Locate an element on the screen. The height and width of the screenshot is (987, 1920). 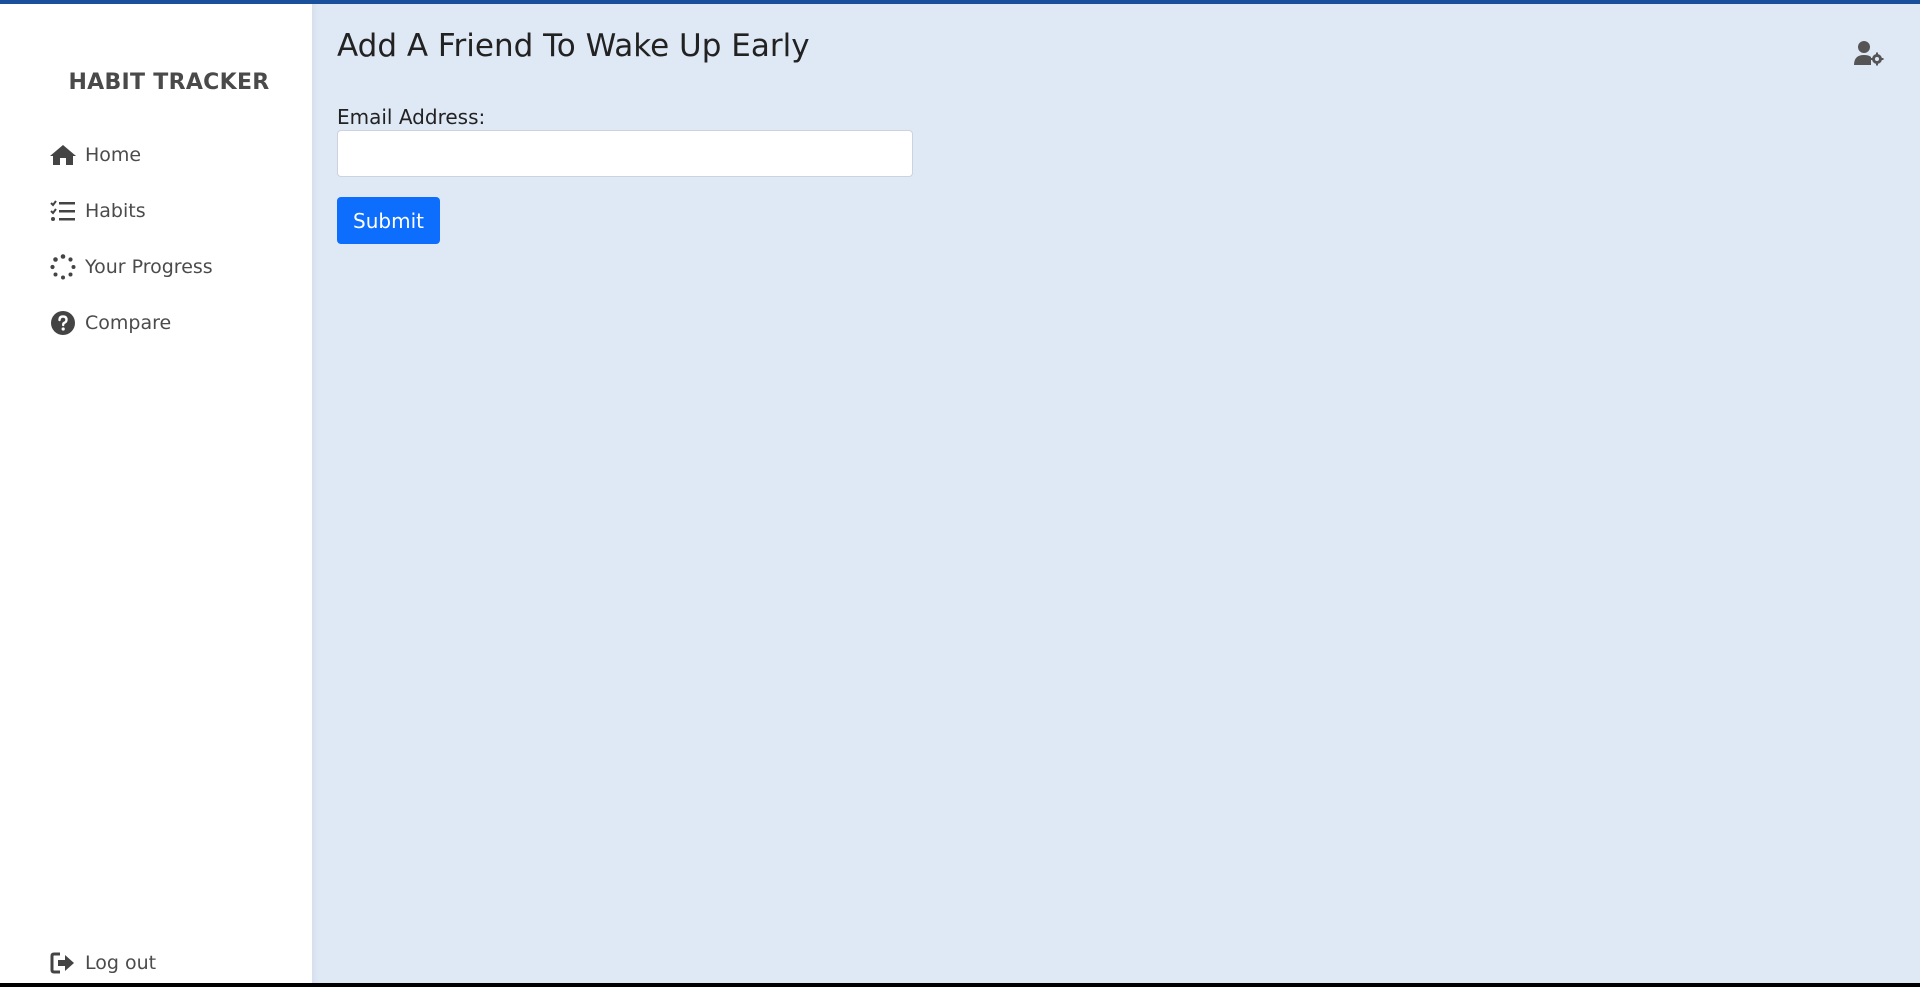
sidebar-item-label: Home is located at coordinates (113, 155).